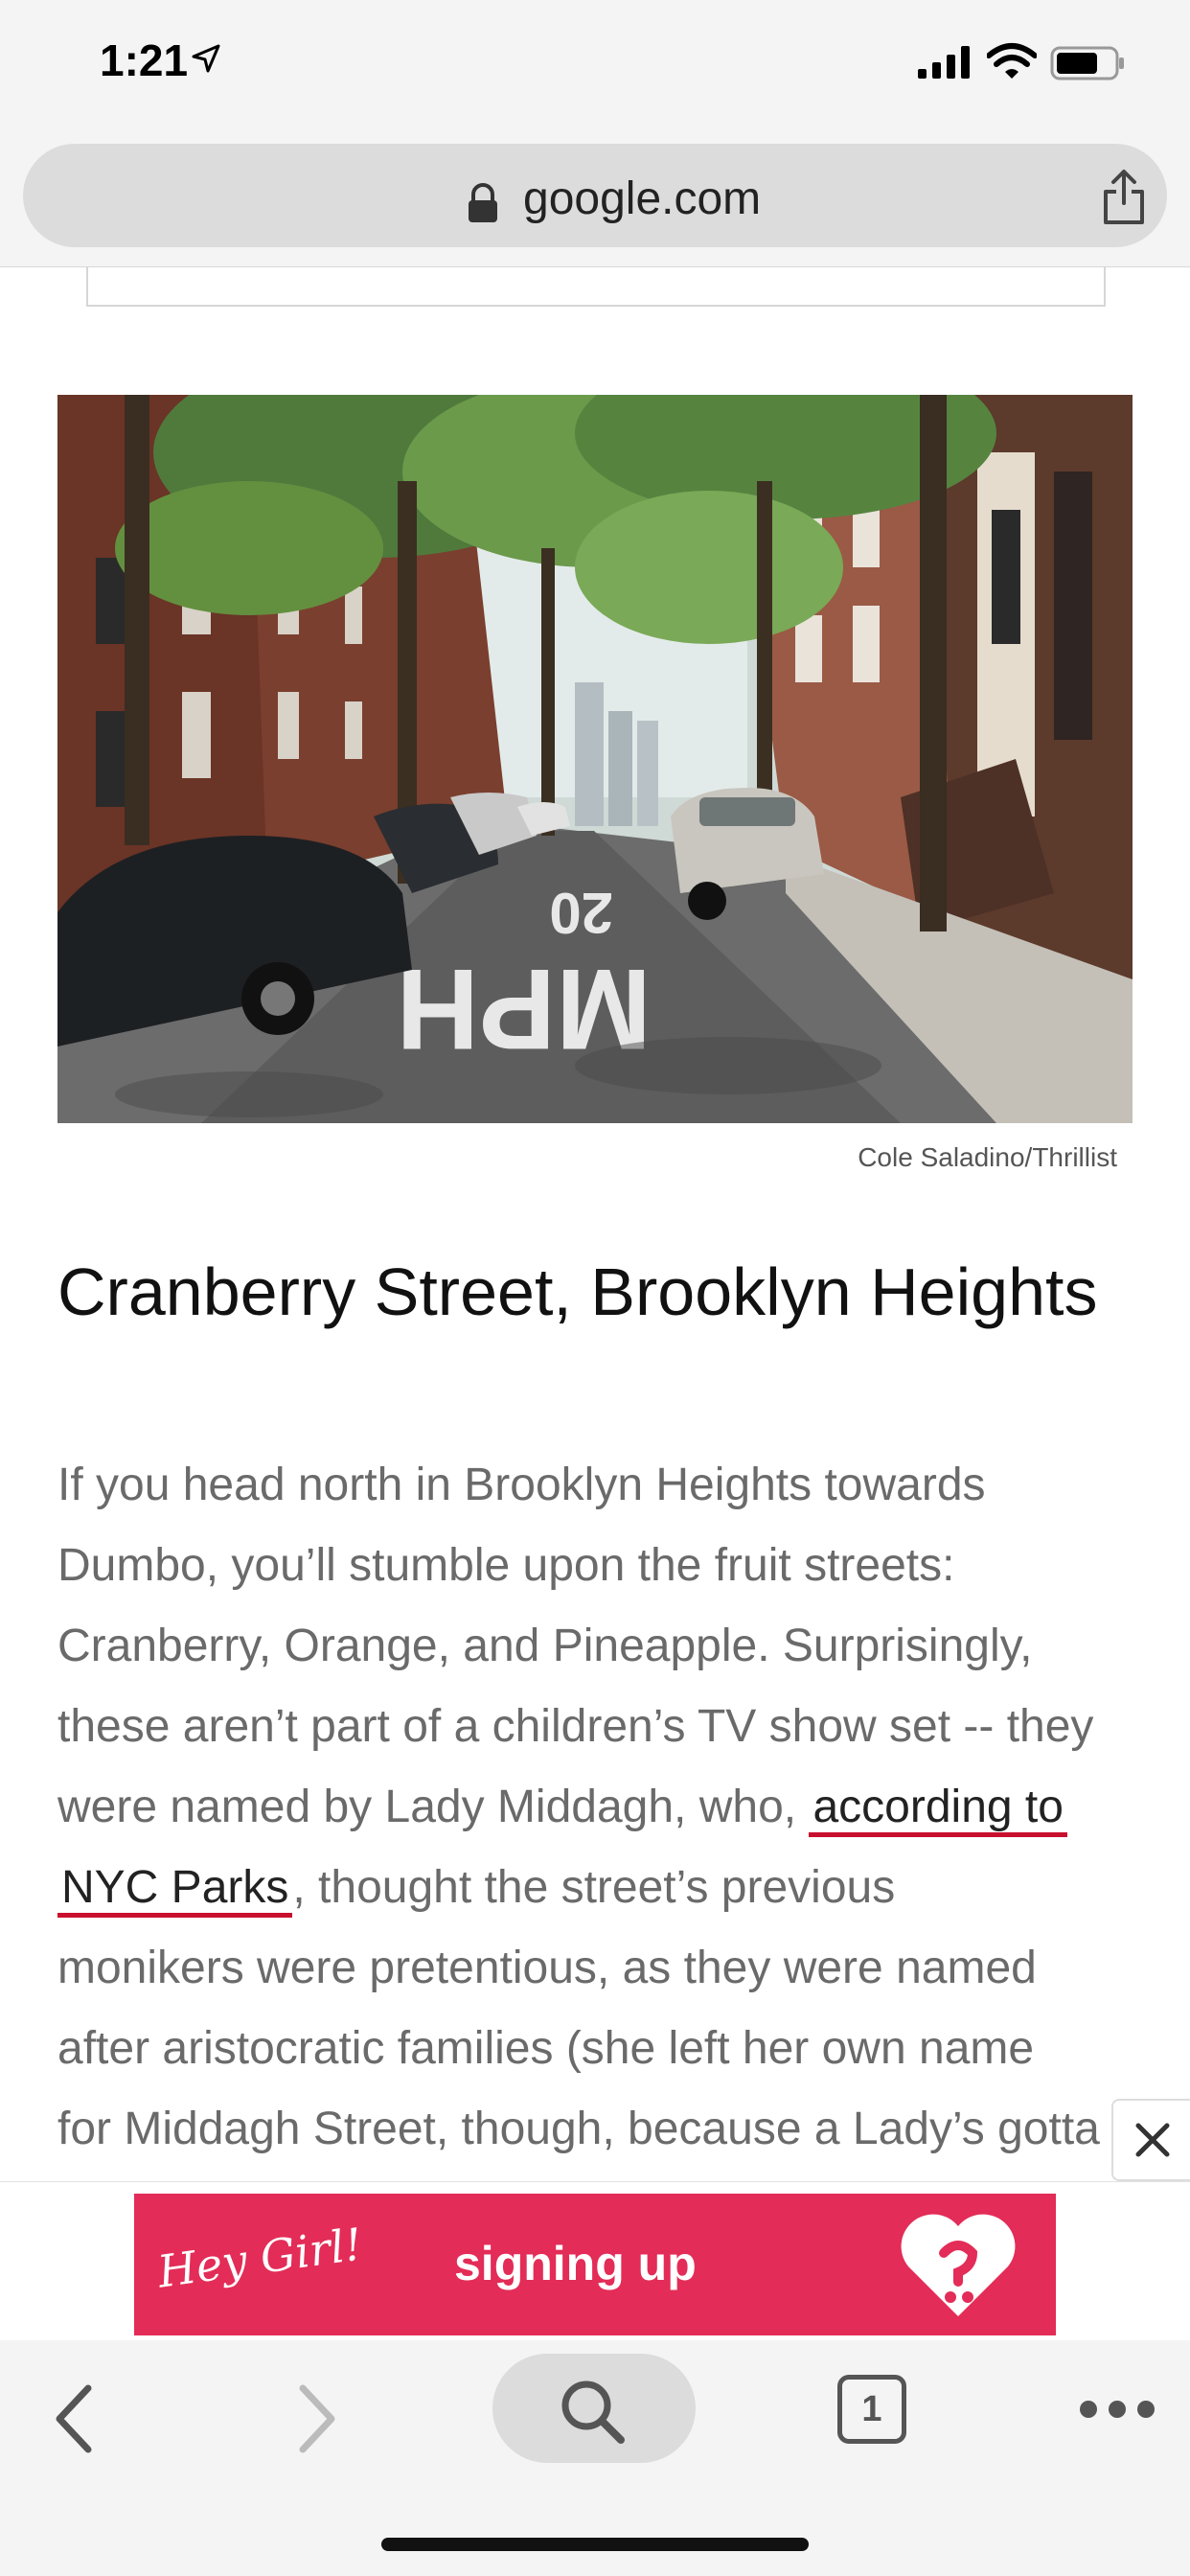 Image resolution: width=1190 pixels, height=2576 pixels. I want to click on nyc-parks-link: according to, so click(938, 1809).